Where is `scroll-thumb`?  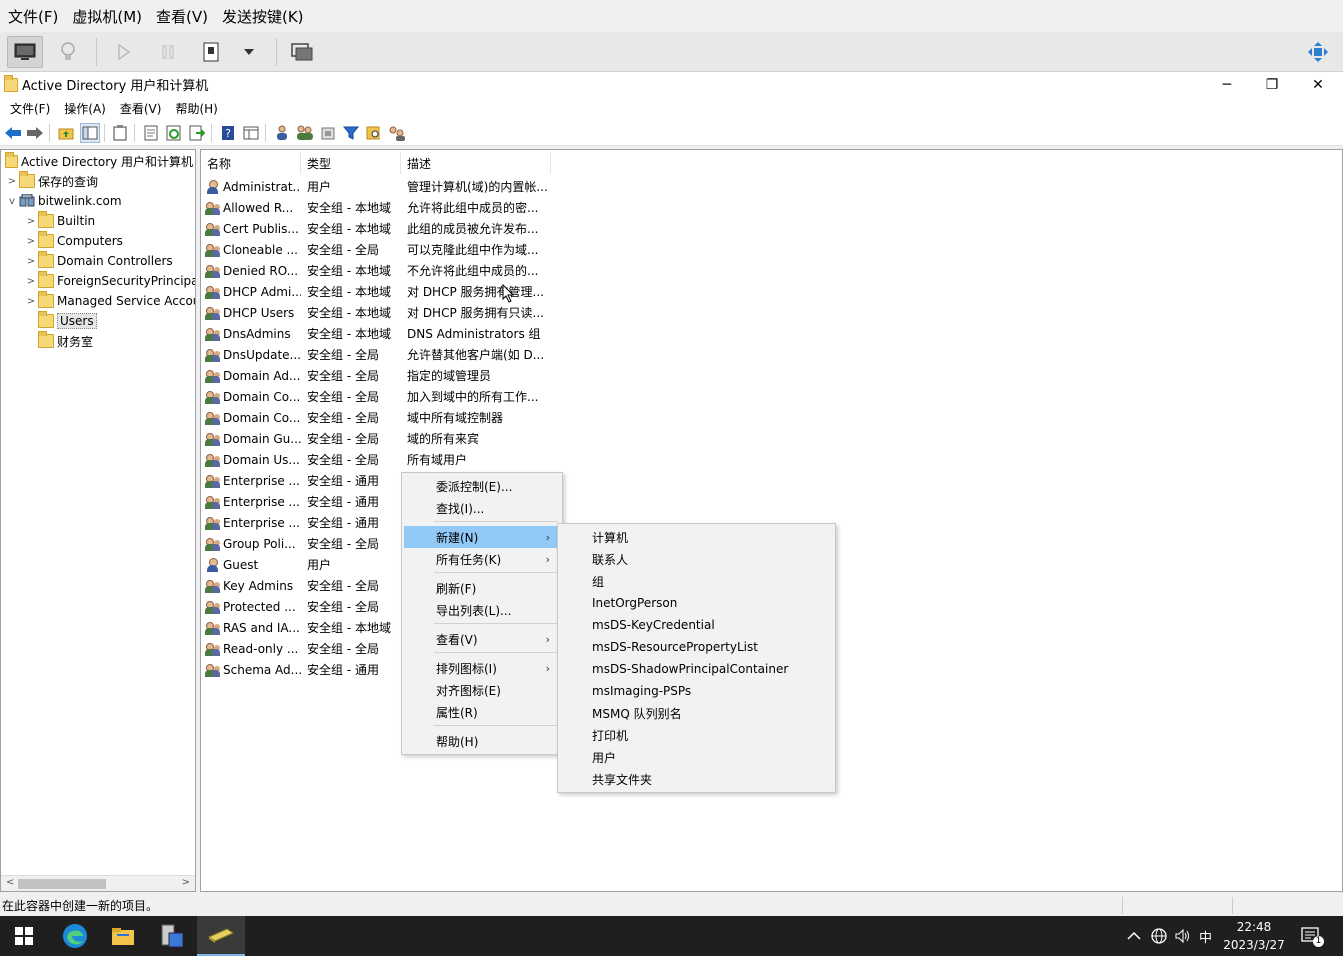 scroll-thumb is located at coordinates (62, 884).